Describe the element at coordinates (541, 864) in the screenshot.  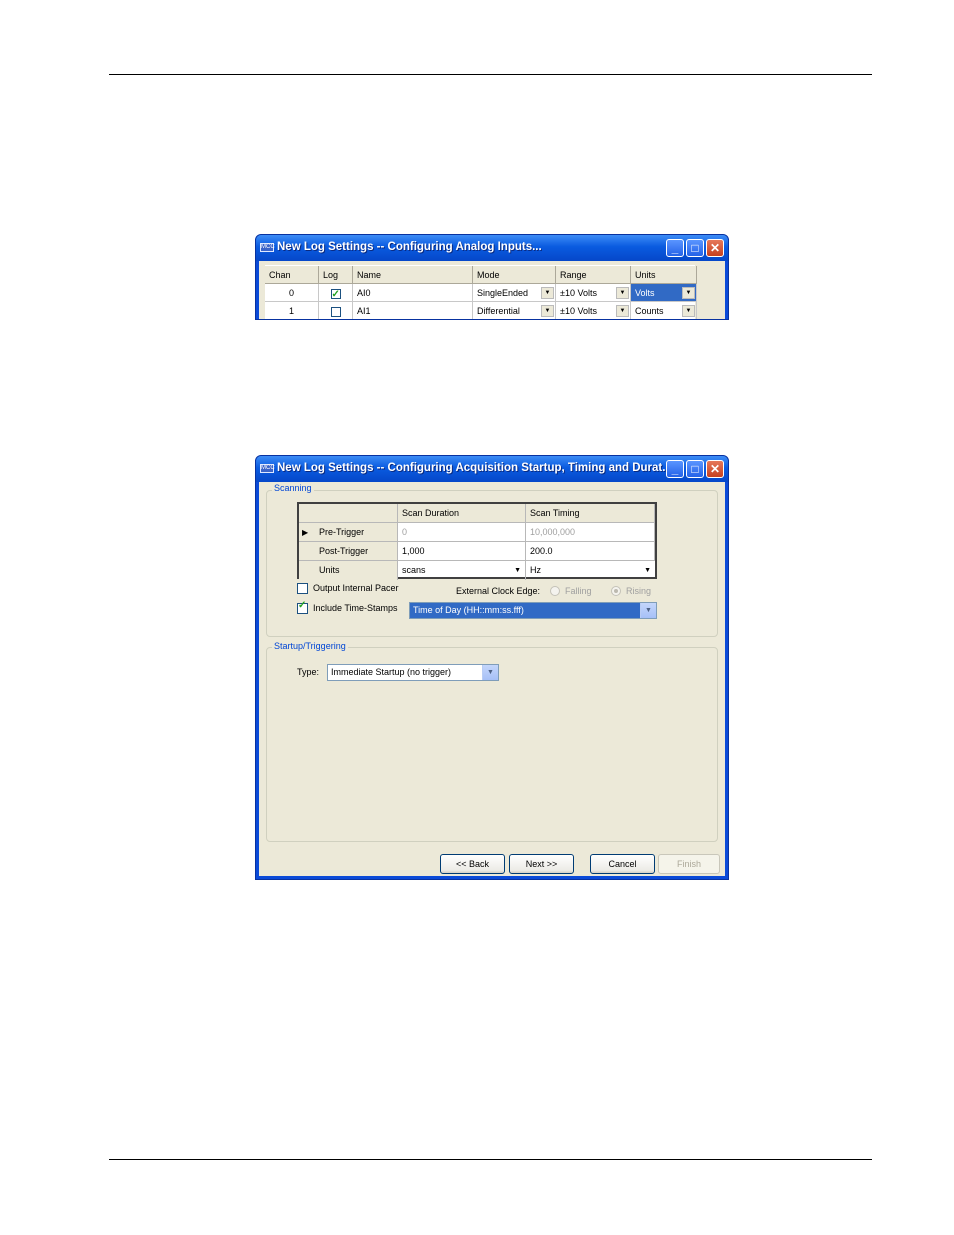
I see `next-button: Next >>` at that location.